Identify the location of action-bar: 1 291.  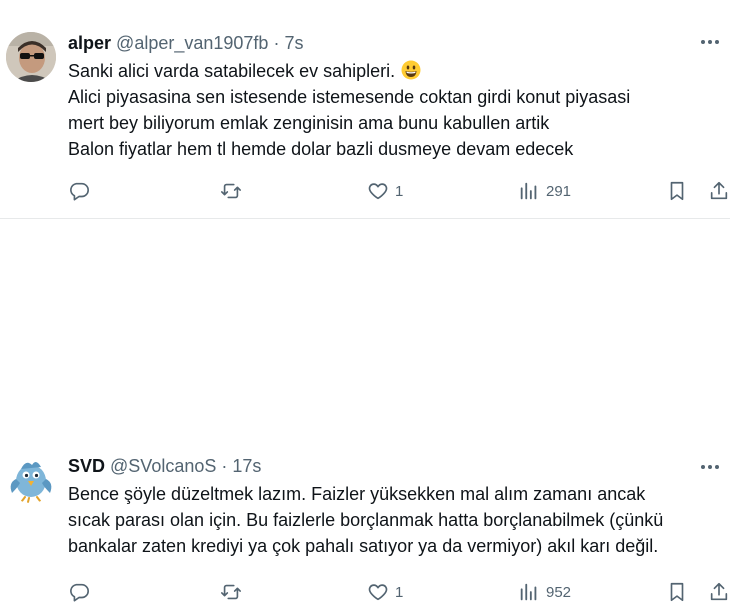
(398, 191).